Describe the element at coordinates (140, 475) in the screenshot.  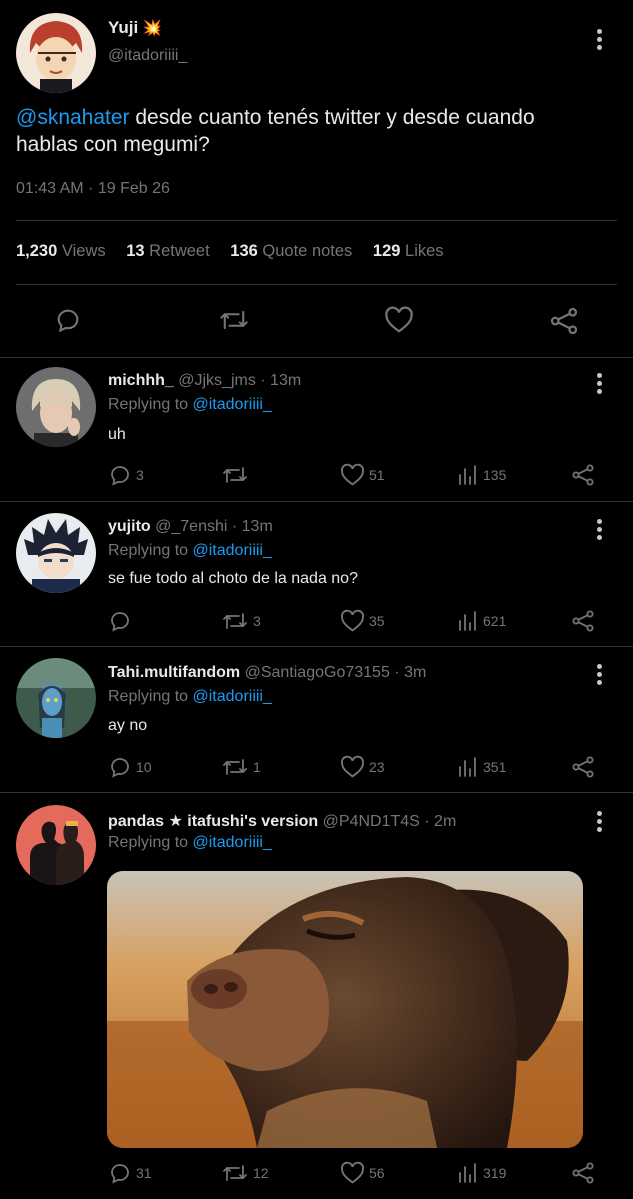
I see `reply-count: 3` at that location.